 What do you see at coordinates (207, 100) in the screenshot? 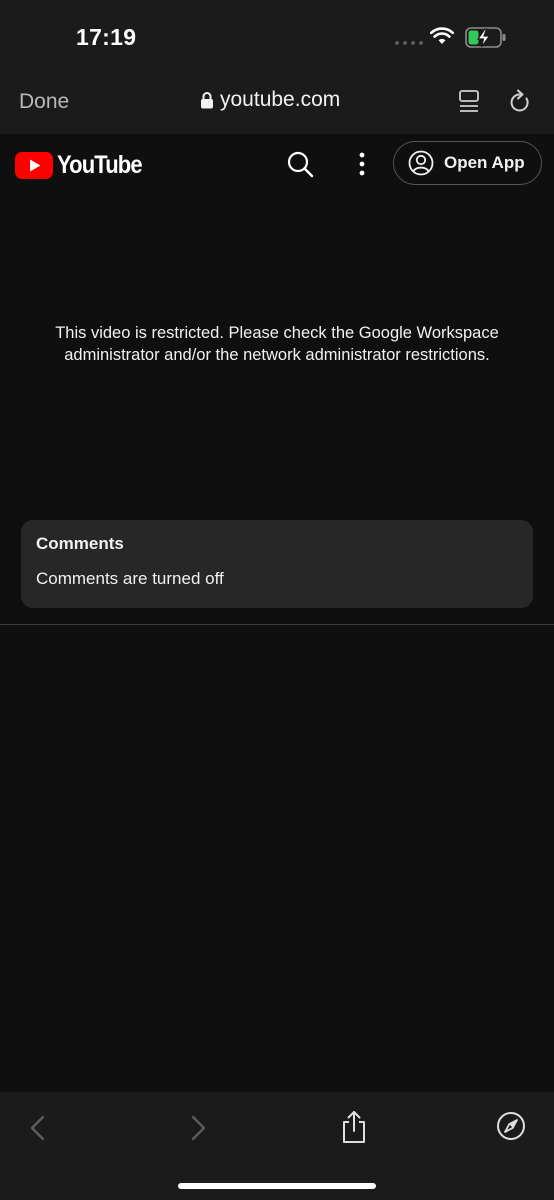
I see `lock-icon` at bounding box center [207, 100].